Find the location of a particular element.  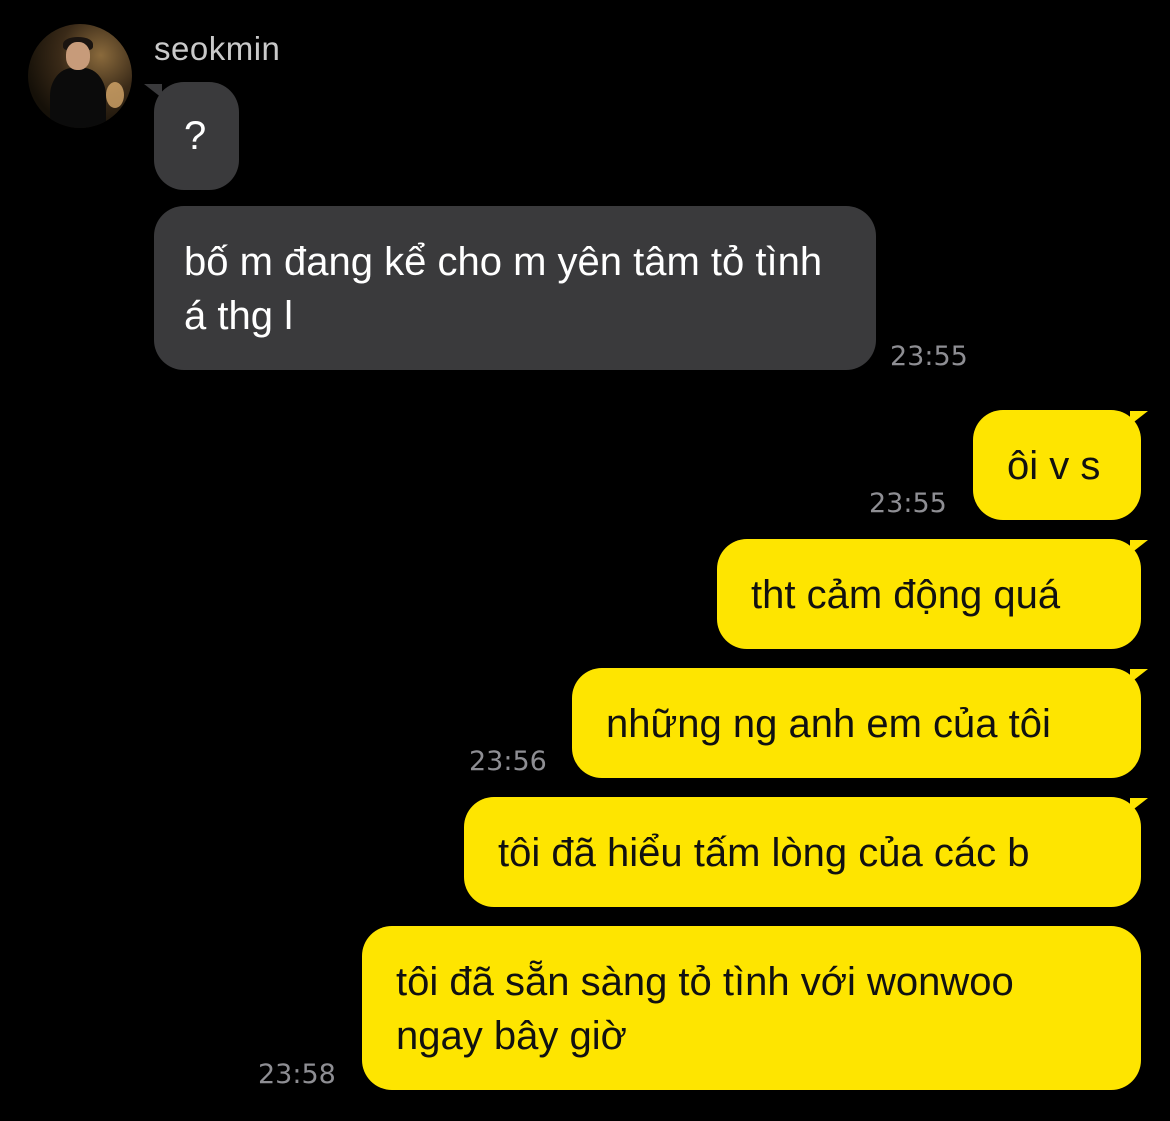

message-text: tôi đã hiểu tấm lòng của các b is located at coordinates (764, 853).